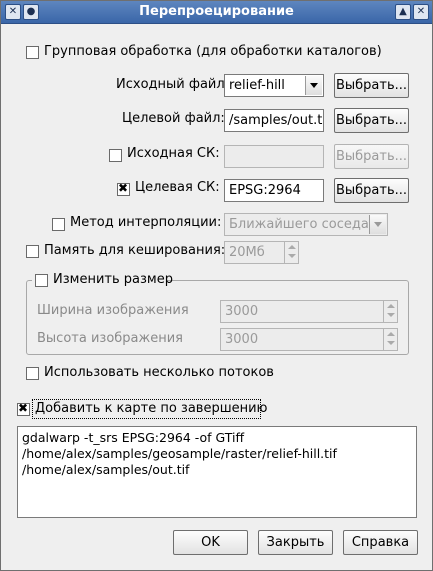 The width and height of the screenshot is (433, 571). I want to click on multithread-checkbox, so click(32, 373).